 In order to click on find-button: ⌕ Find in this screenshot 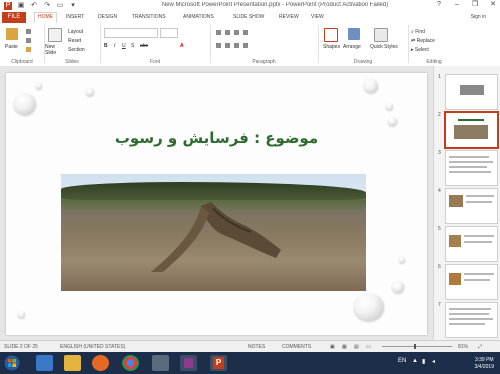, I will do `click(418, 32)`.